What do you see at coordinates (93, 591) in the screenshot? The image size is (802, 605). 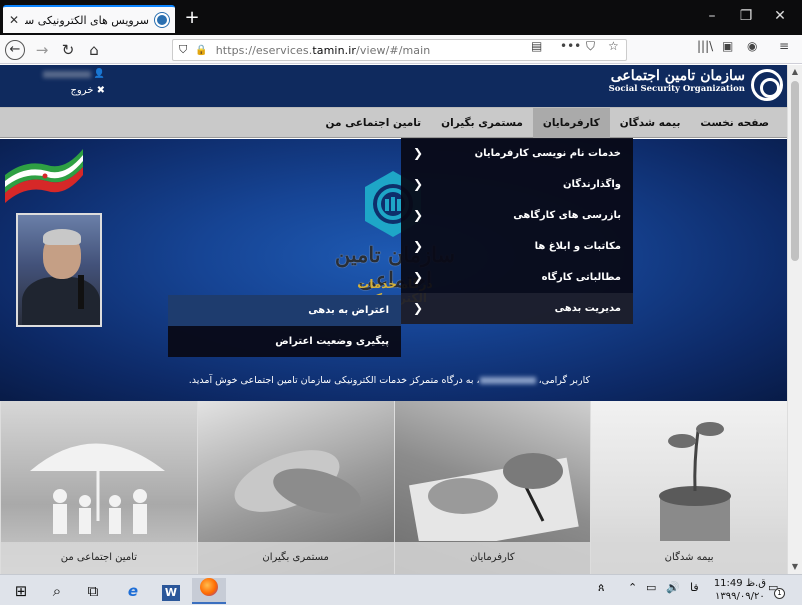 I see `task-view-icon: ⧉` at bounding box center [93, 591].